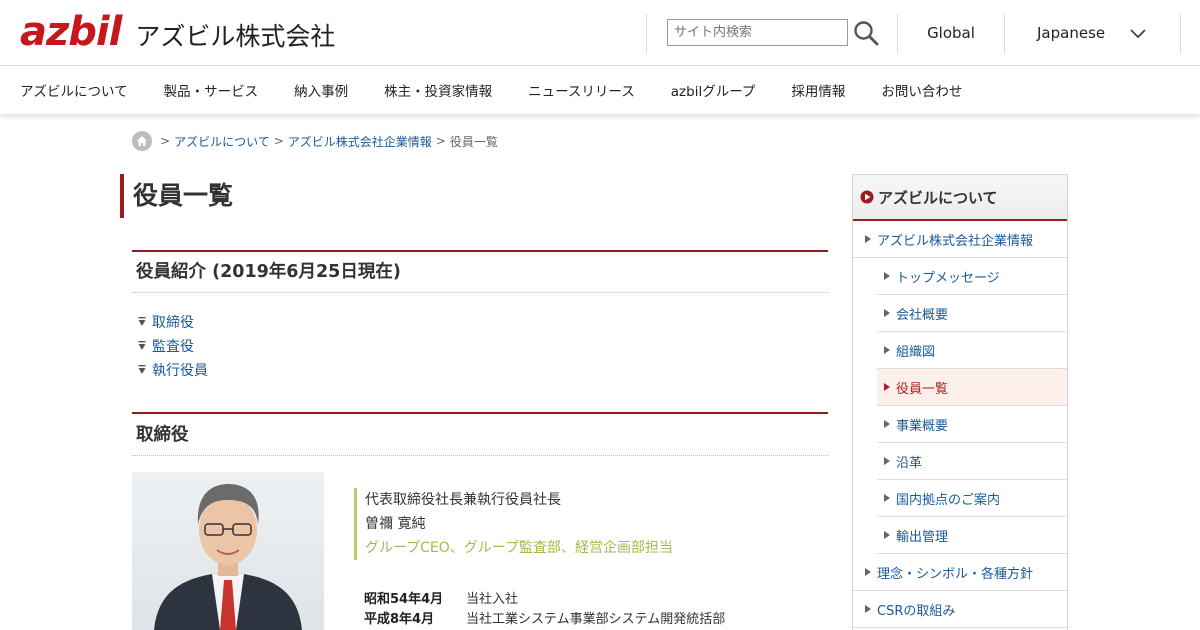 The image size is (1200, 630). I want to click on career-history: 昭和54年4月 当社入社 平成8年4月 当社工業システム事業部システム開発統括部, so click(544, 610).